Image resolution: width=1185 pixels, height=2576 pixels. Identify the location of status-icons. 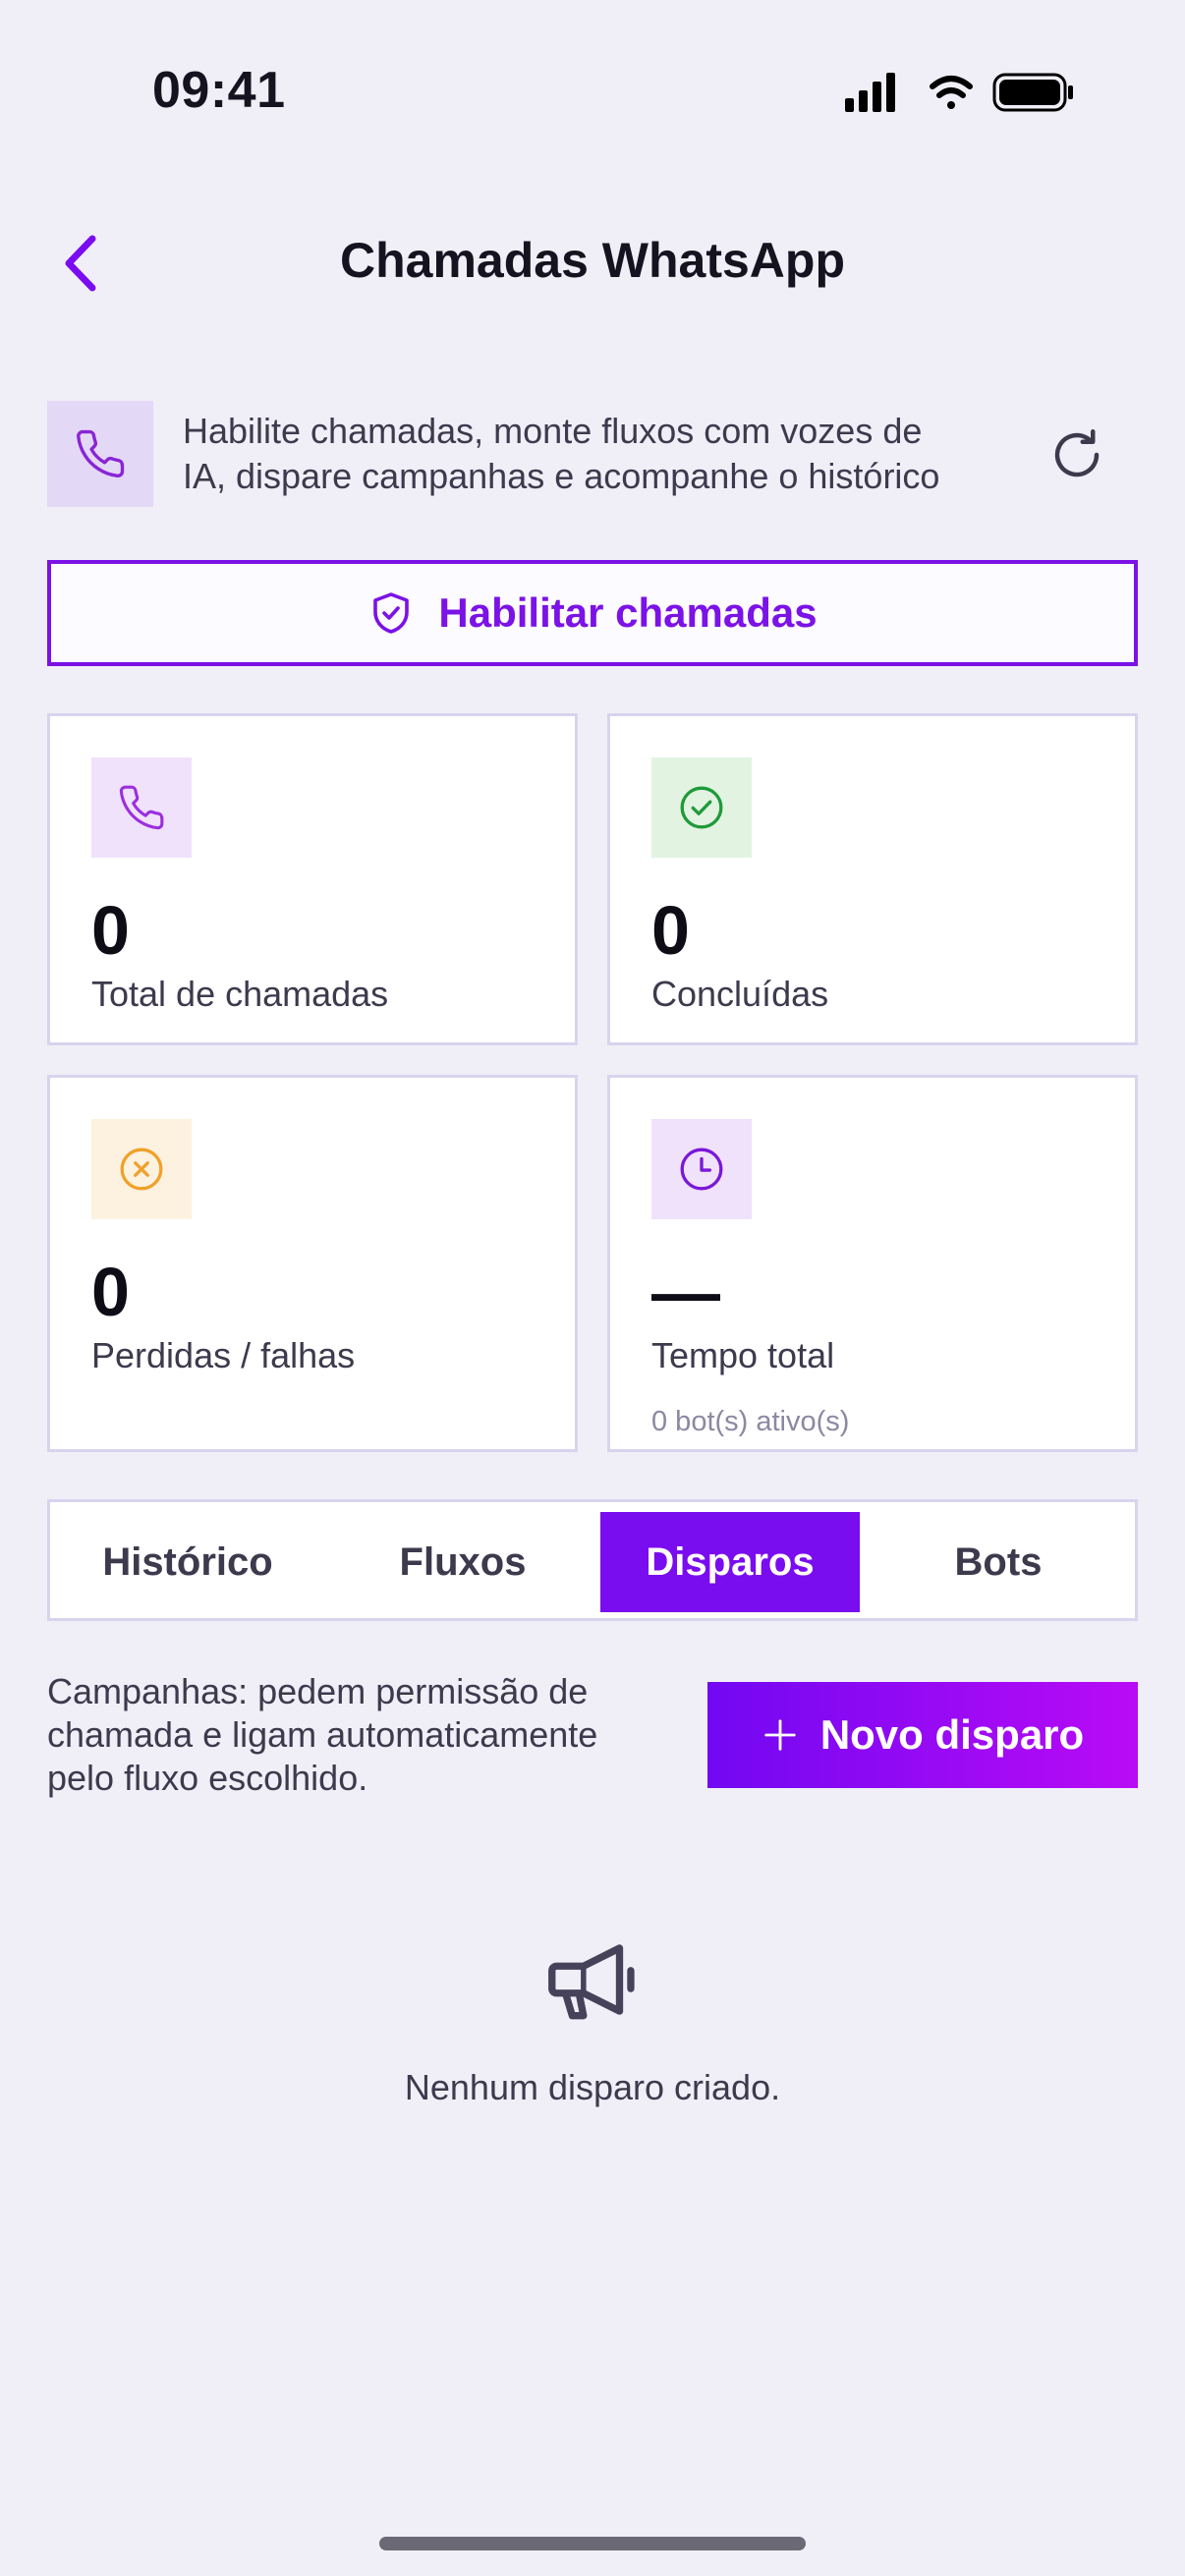
(963, 93).